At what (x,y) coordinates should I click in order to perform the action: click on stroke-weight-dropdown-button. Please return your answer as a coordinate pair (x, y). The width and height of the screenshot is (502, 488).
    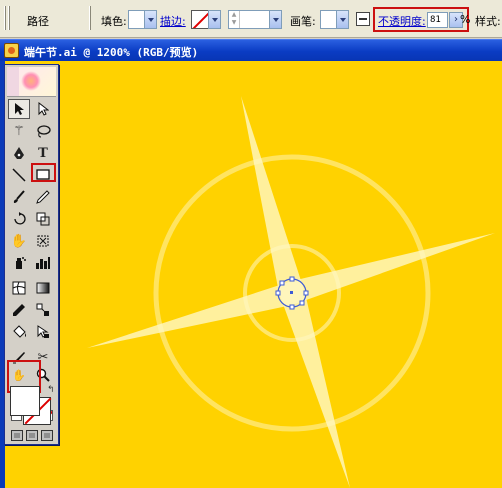
    Looking at the image, I should click on (275, 19).